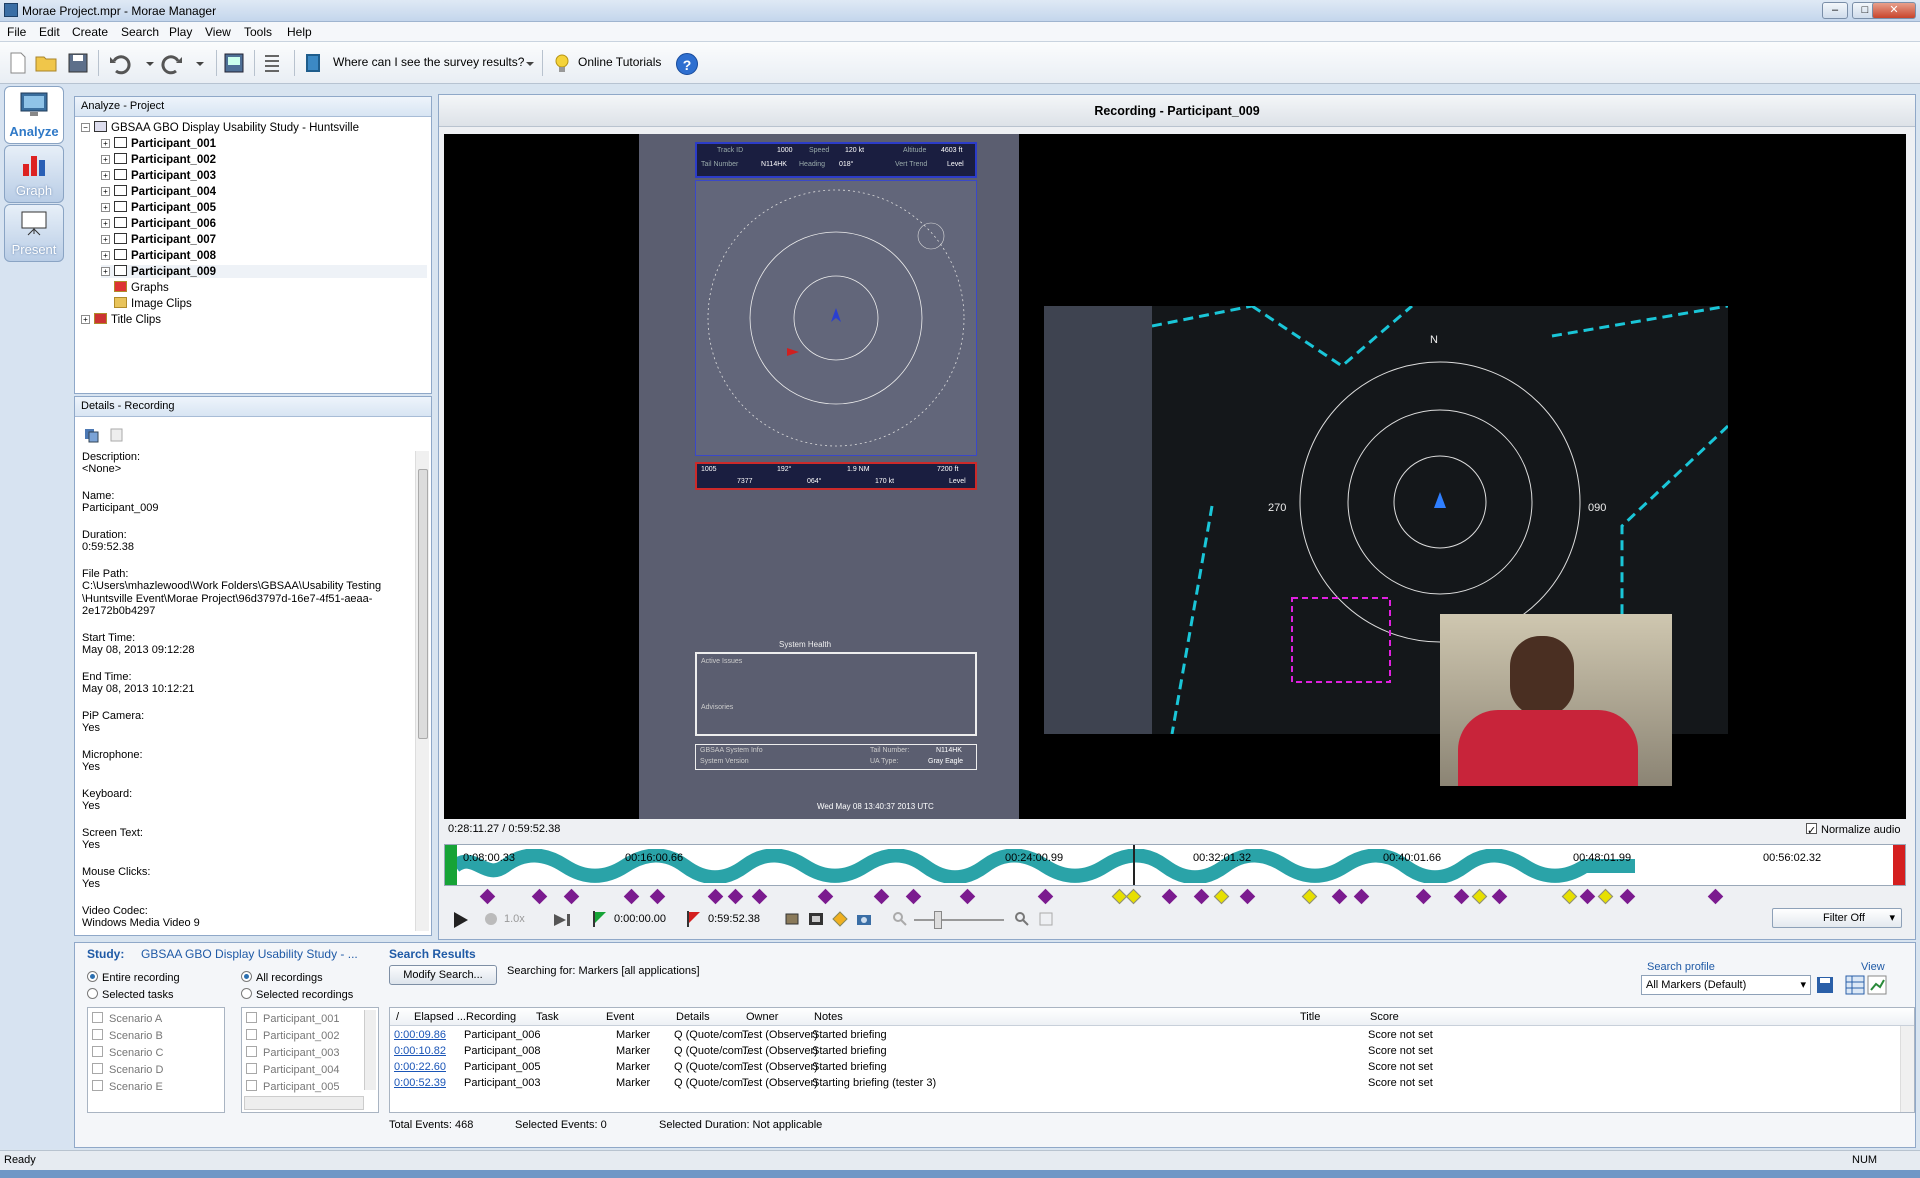 The image size is (1920, 1178). Describe the element at coordinates (938, 920) in the screenshot. I see `zoom-slider-thumb` at that location.